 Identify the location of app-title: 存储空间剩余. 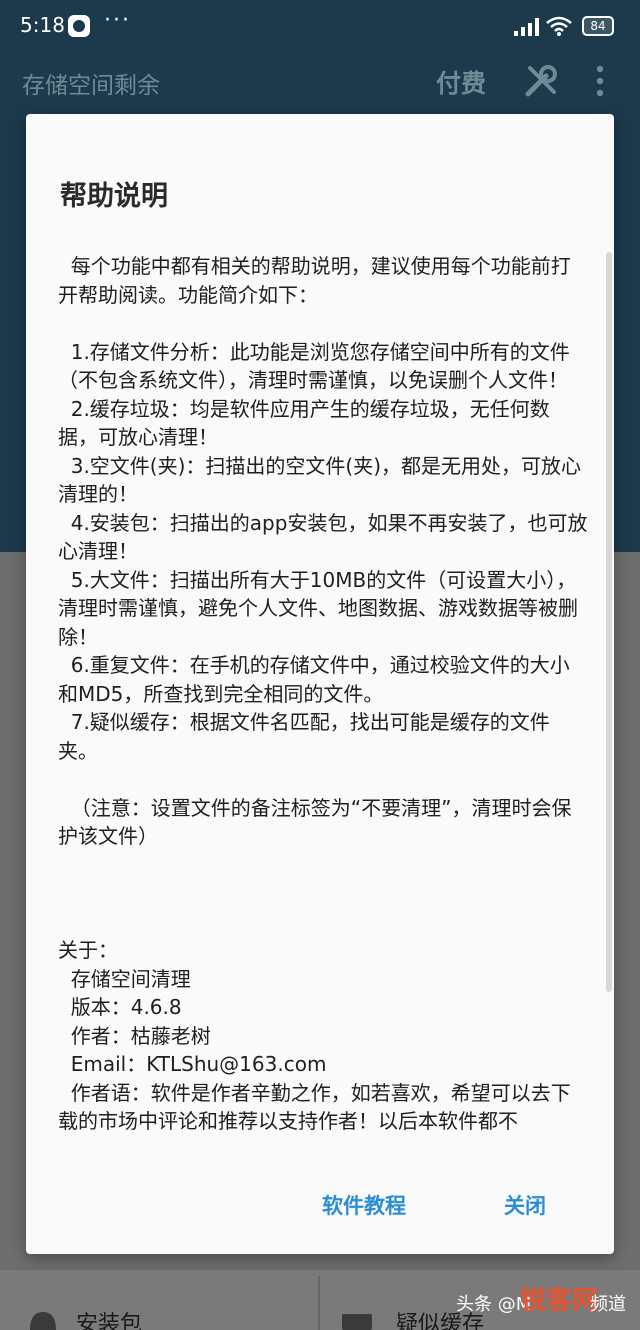
(91, 86).